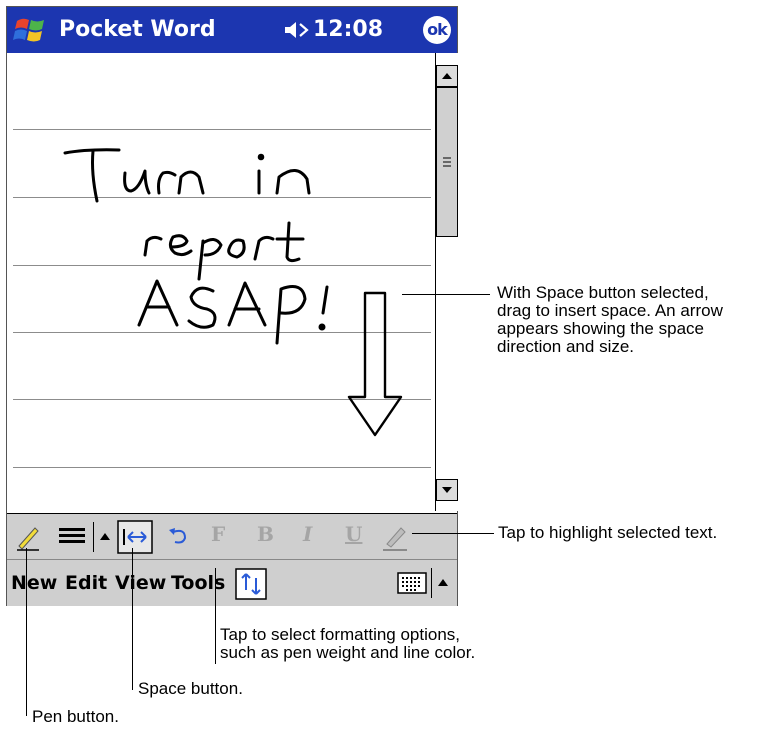 This screenshot has height=731, width=777. Describe the element at coordinates (265, 537) in the screenshot. I see `bold-button: B` at that location.